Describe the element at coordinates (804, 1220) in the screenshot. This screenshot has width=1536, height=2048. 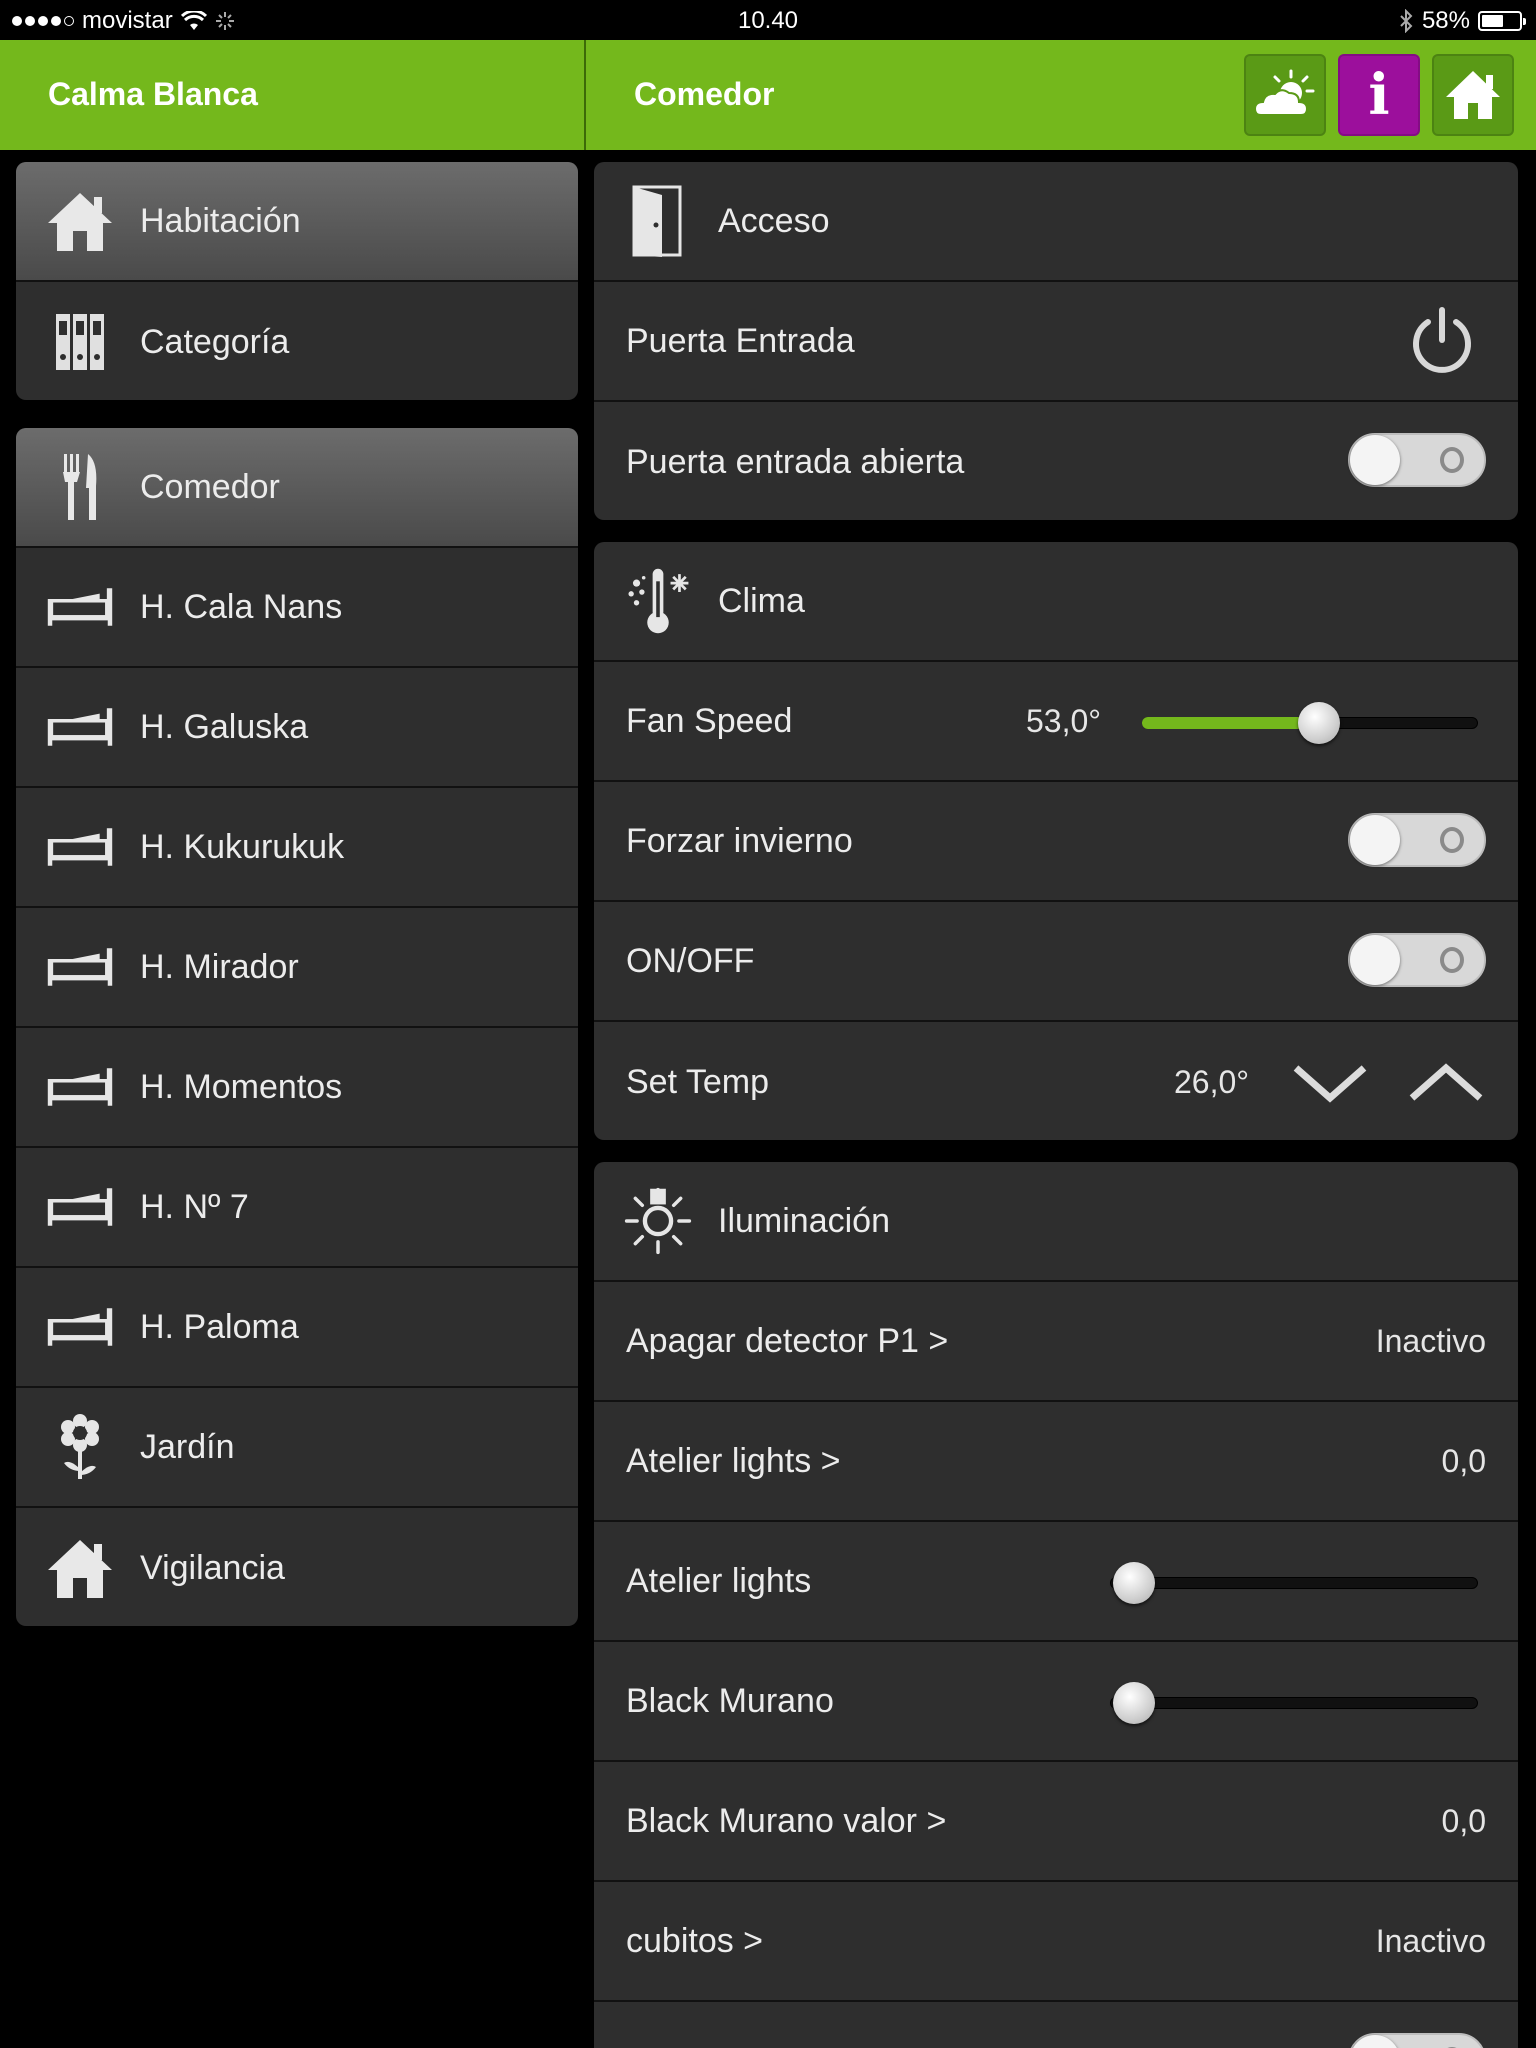
I see `section-title: Iluminación` at that location.